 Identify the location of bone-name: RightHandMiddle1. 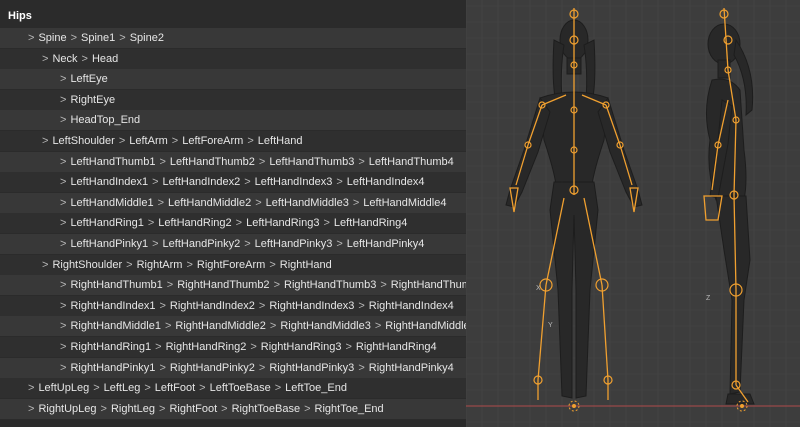
(115, 326).